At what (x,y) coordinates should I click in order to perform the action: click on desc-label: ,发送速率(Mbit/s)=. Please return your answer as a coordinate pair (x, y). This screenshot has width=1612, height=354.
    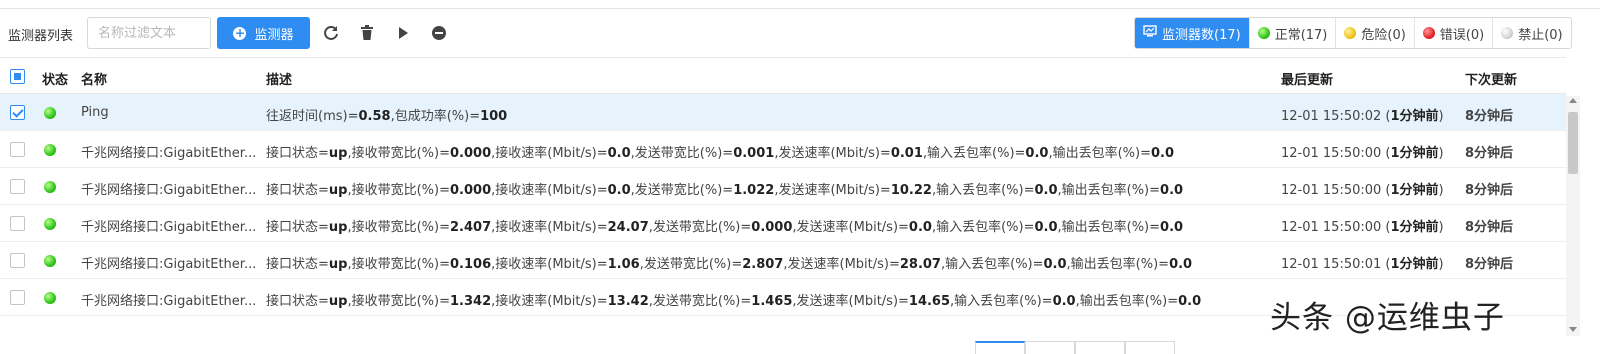
    Looking at the image, I should click on (850, 227).